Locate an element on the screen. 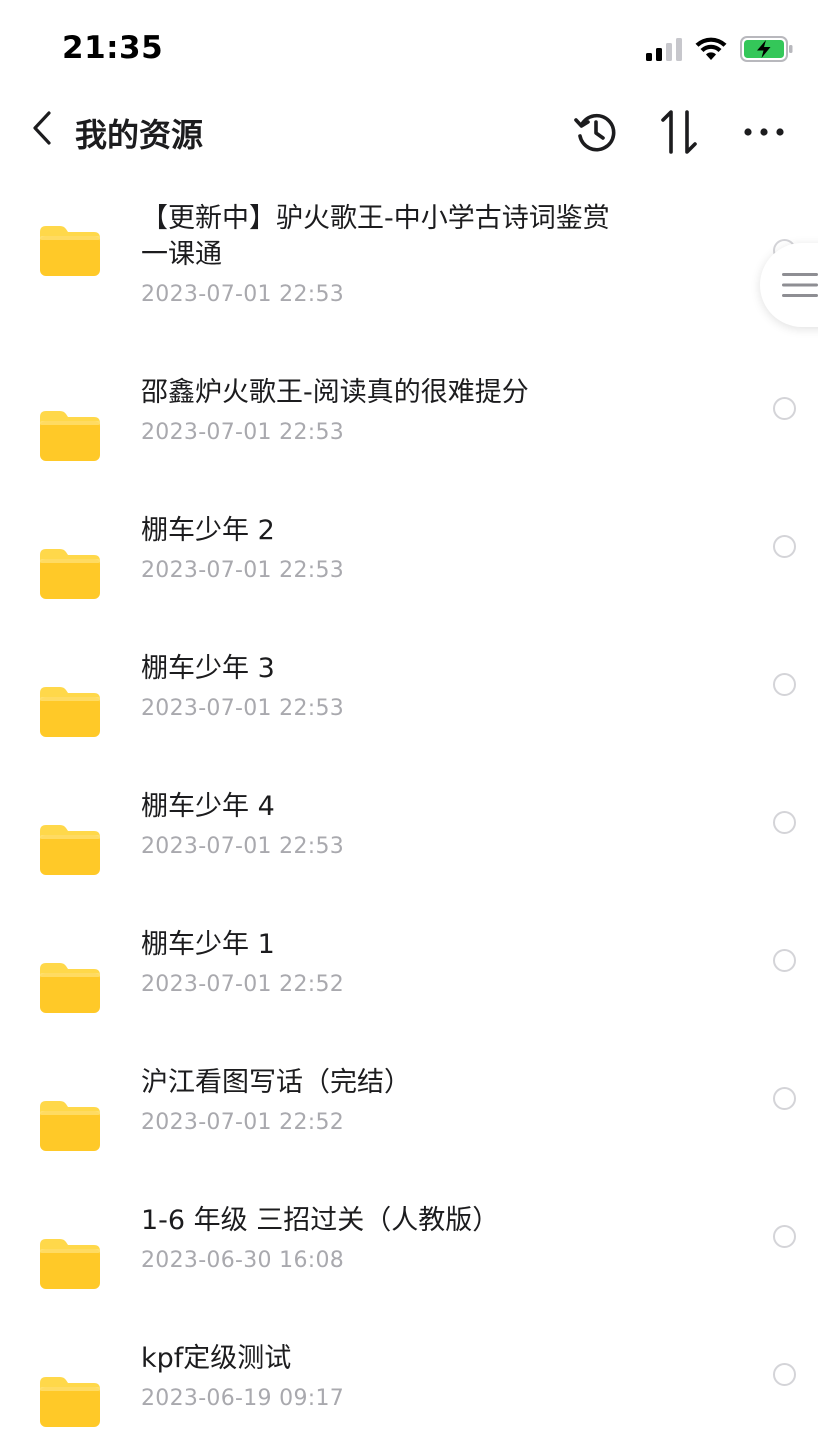 The image size is (818, 1447). file-date: 2023-06-30 16:08 is located at coordinates (243, 1260).